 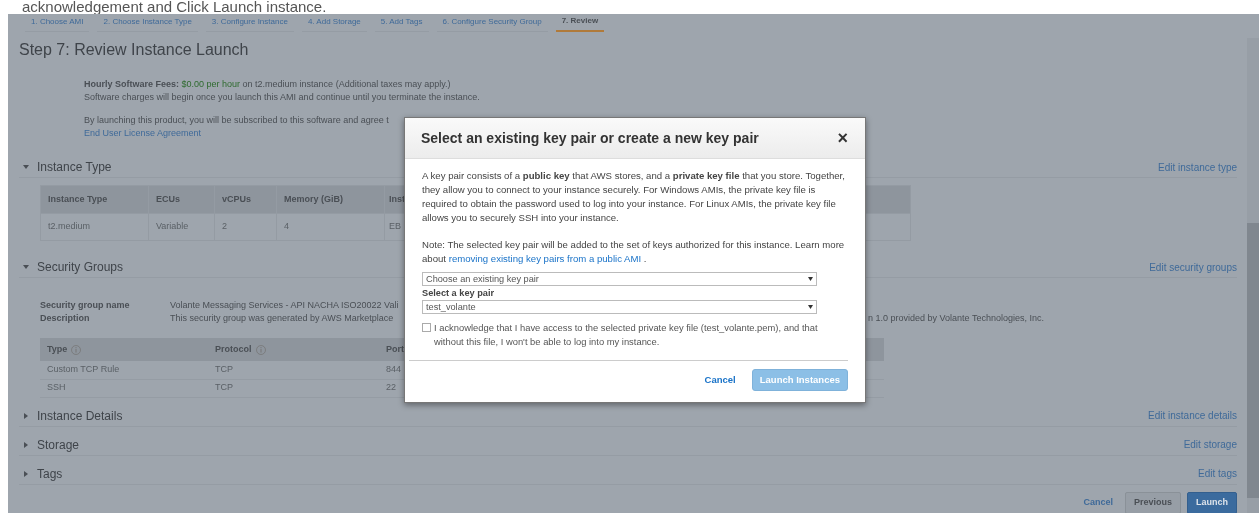 What do you see at coordinates (395, 348) in the screenshot?
I see `column-header: Port` at bounding box center [395, 348].